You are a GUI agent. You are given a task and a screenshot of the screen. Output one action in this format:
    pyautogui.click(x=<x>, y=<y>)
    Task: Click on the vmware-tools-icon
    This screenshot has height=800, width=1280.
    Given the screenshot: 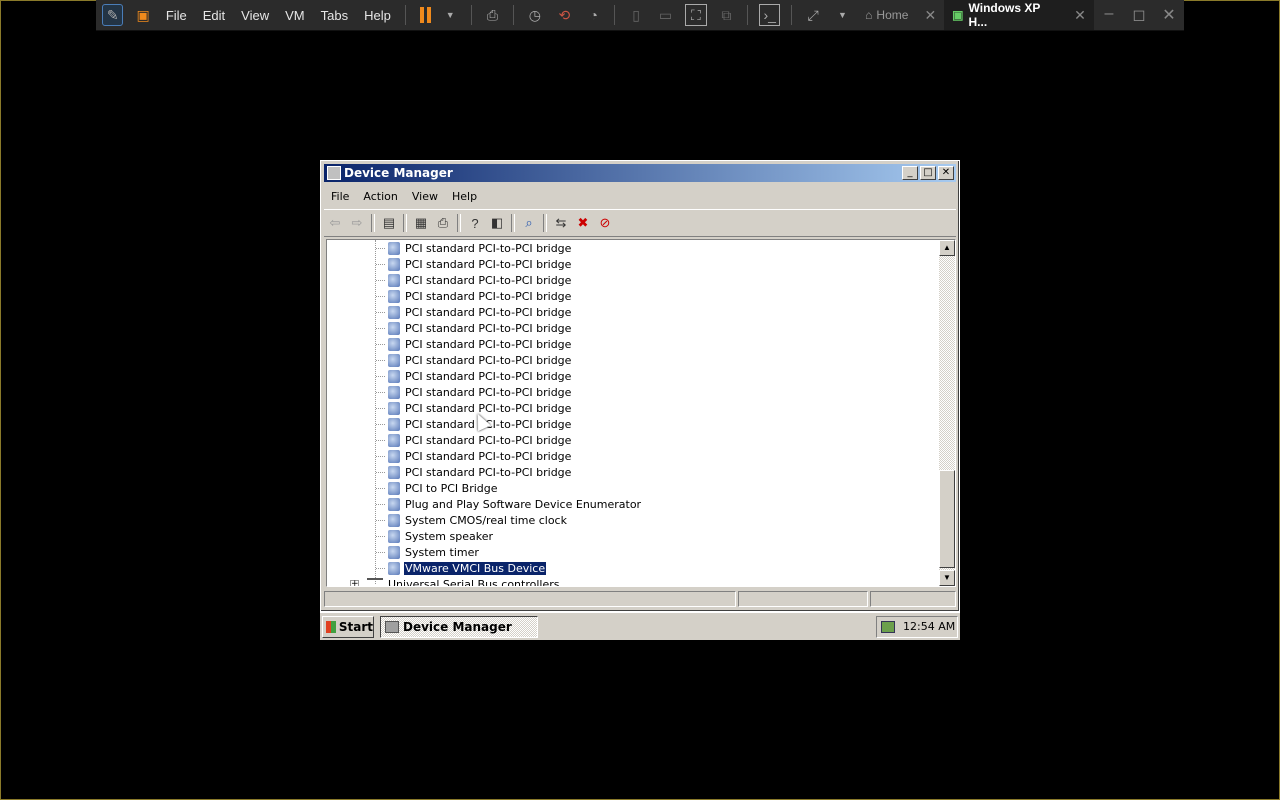 What is the action you would take?
    pyautogui.click(x=888, y=626)
    